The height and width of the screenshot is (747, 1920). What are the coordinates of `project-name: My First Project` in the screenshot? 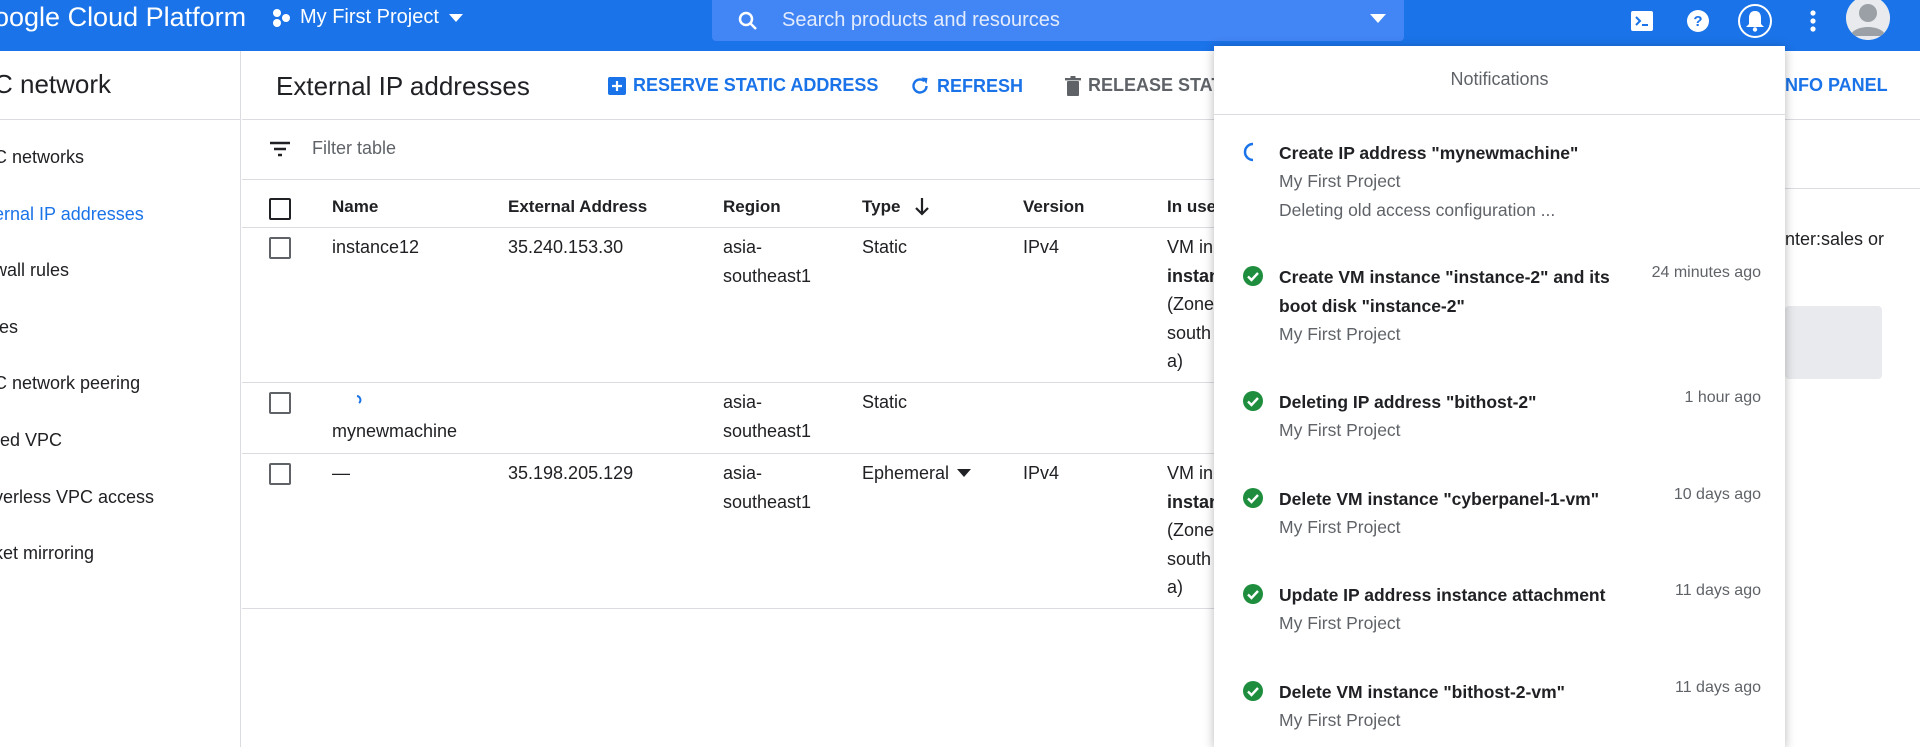 It's located at (369, 17).